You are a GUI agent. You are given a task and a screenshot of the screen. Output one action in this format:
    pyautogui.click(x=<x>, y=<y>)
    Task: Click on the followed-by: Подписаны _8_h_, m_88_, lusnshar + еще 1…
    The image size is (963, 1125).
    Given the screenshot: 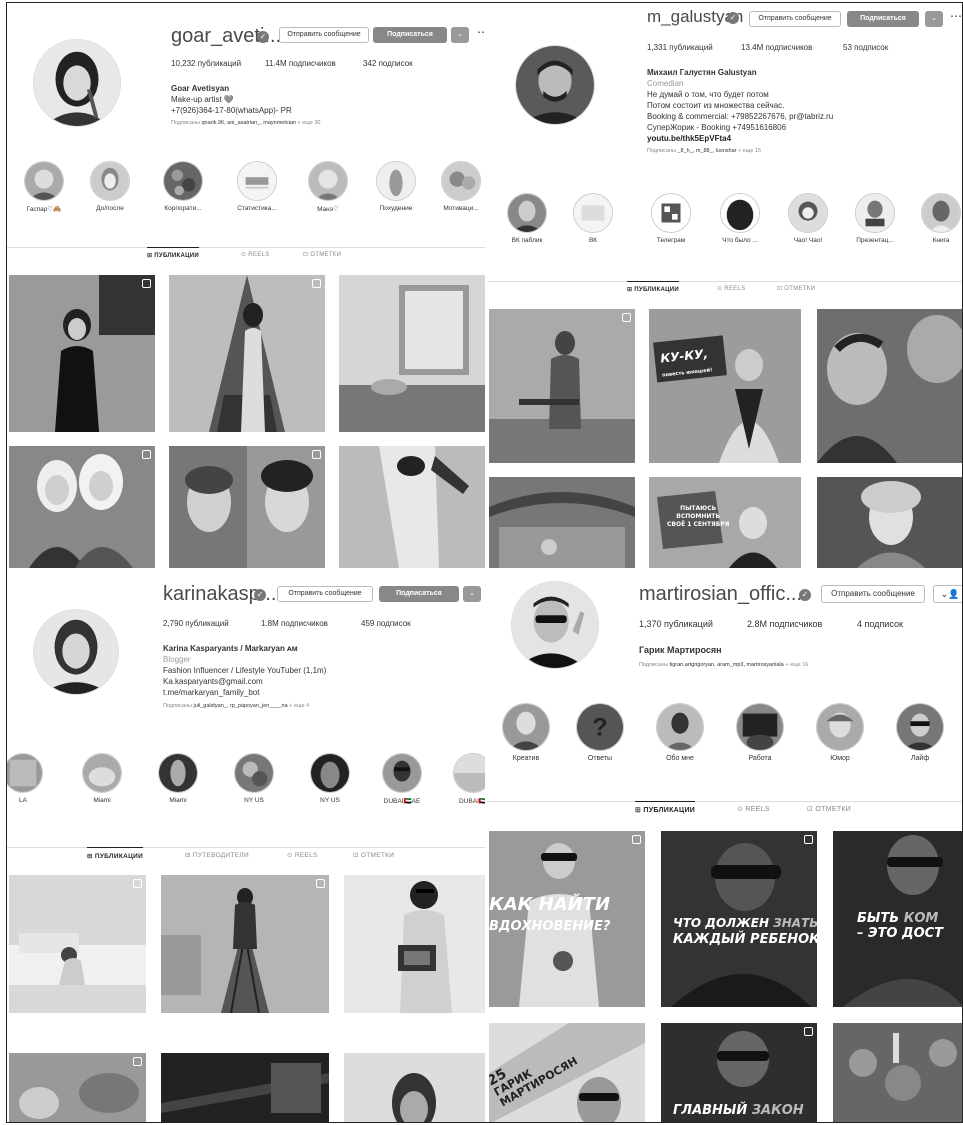 What is the action you would take?
    pyautogui.click(x=740, y=151)
    